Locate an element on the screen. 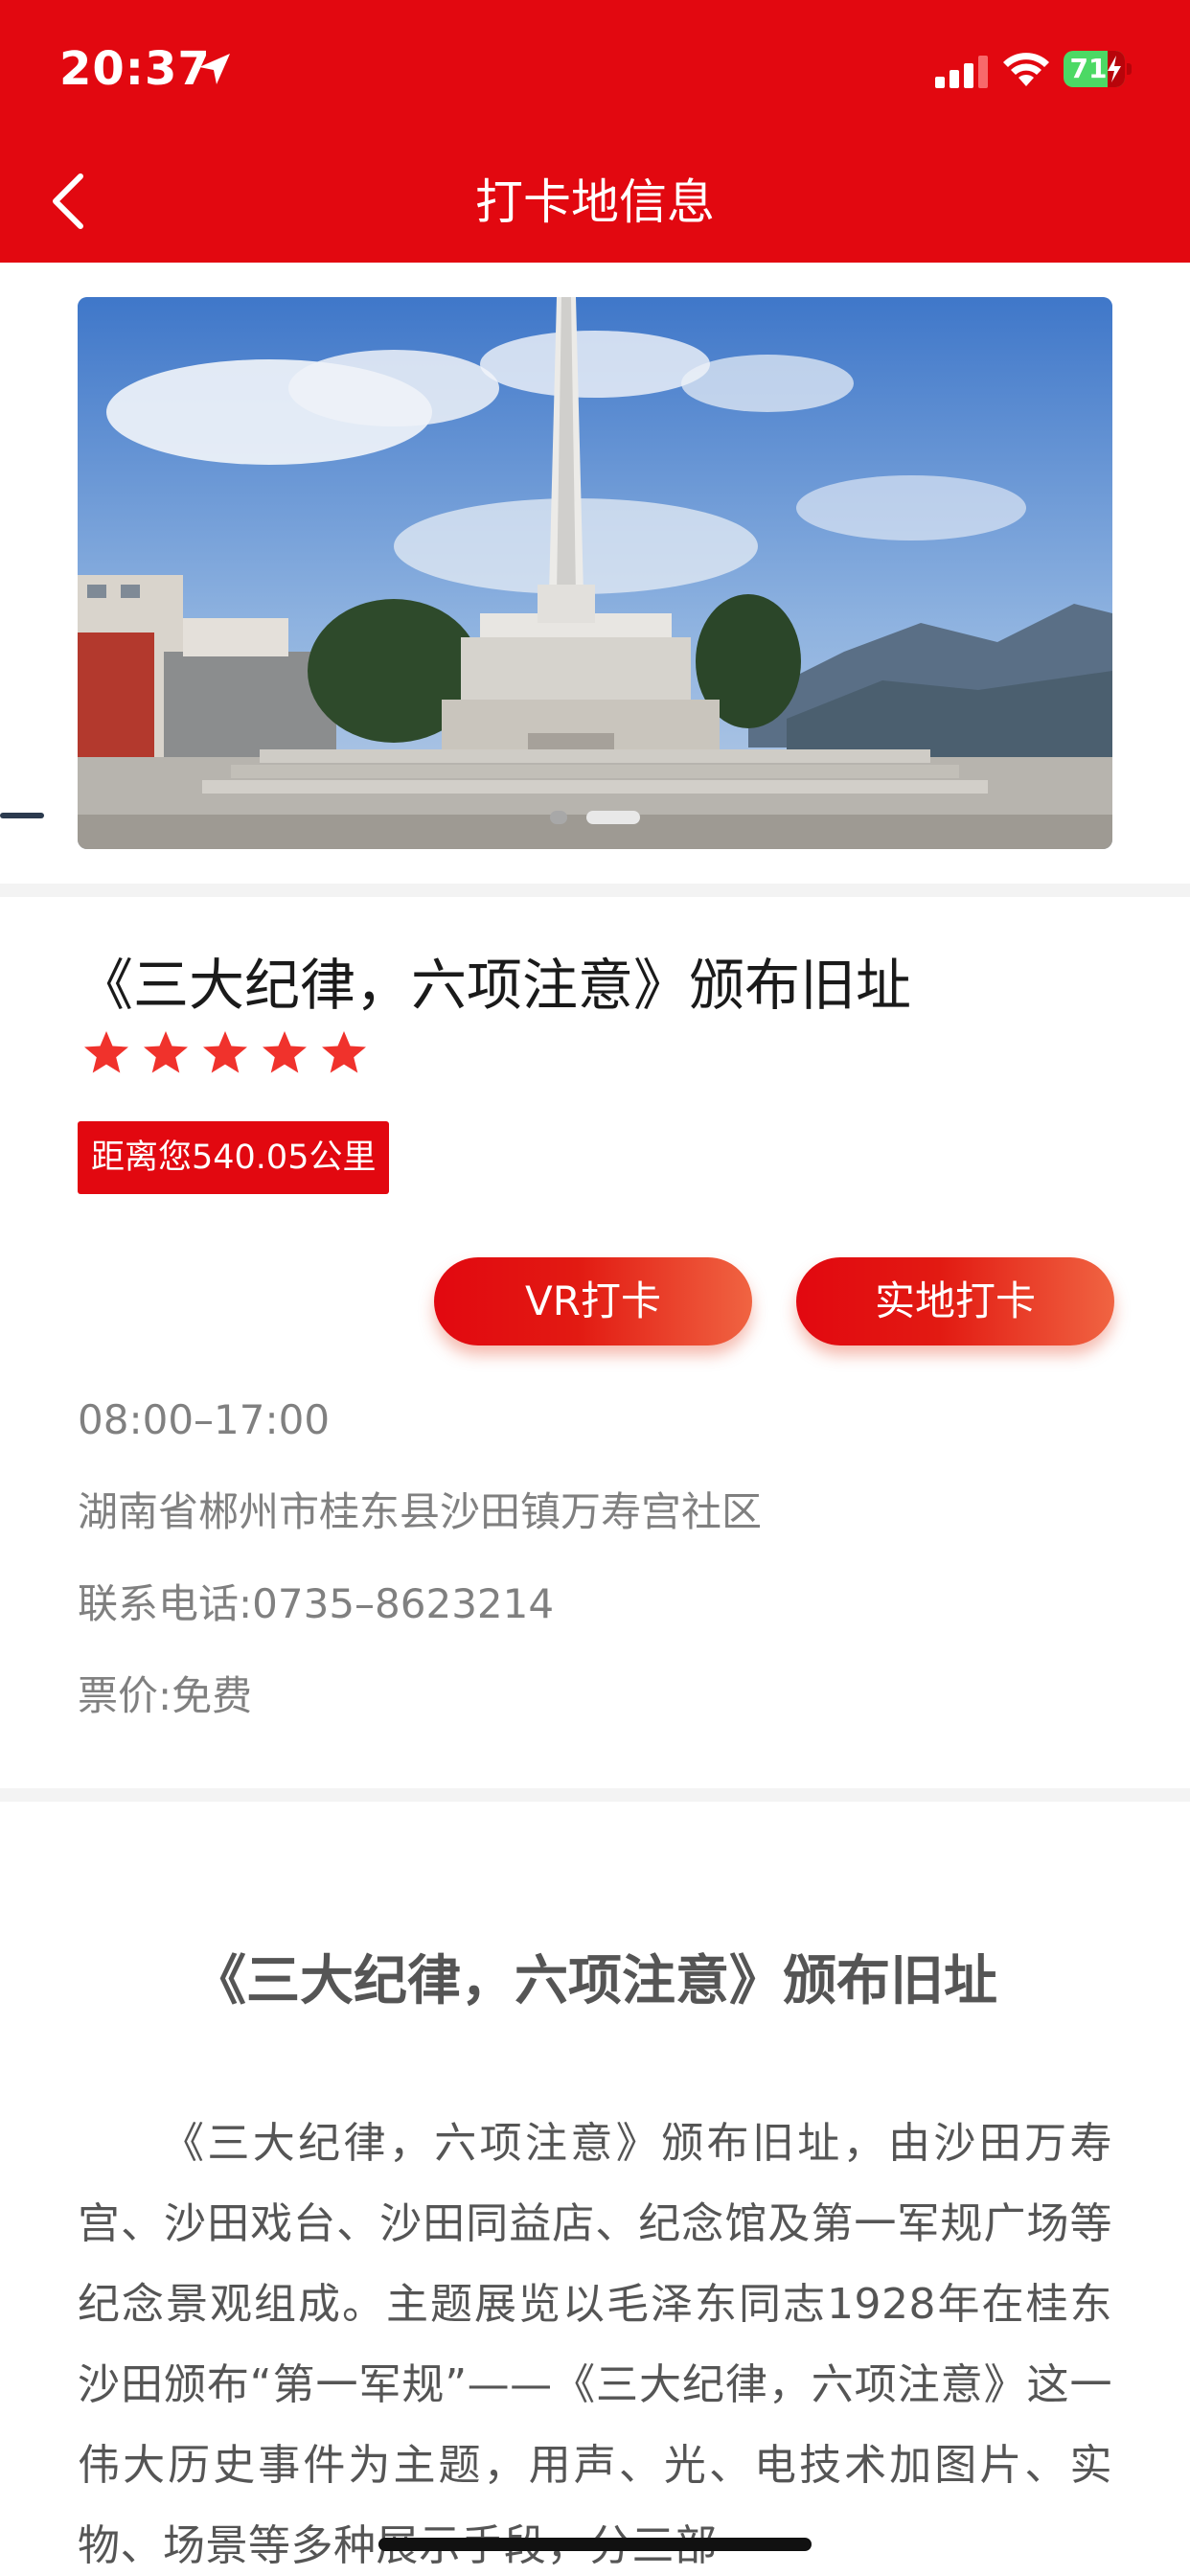 Image resolution: width=1190 pixels, height=2576 pixels. battery-charging-icon: 71 is located at coordinates (1099, 69).